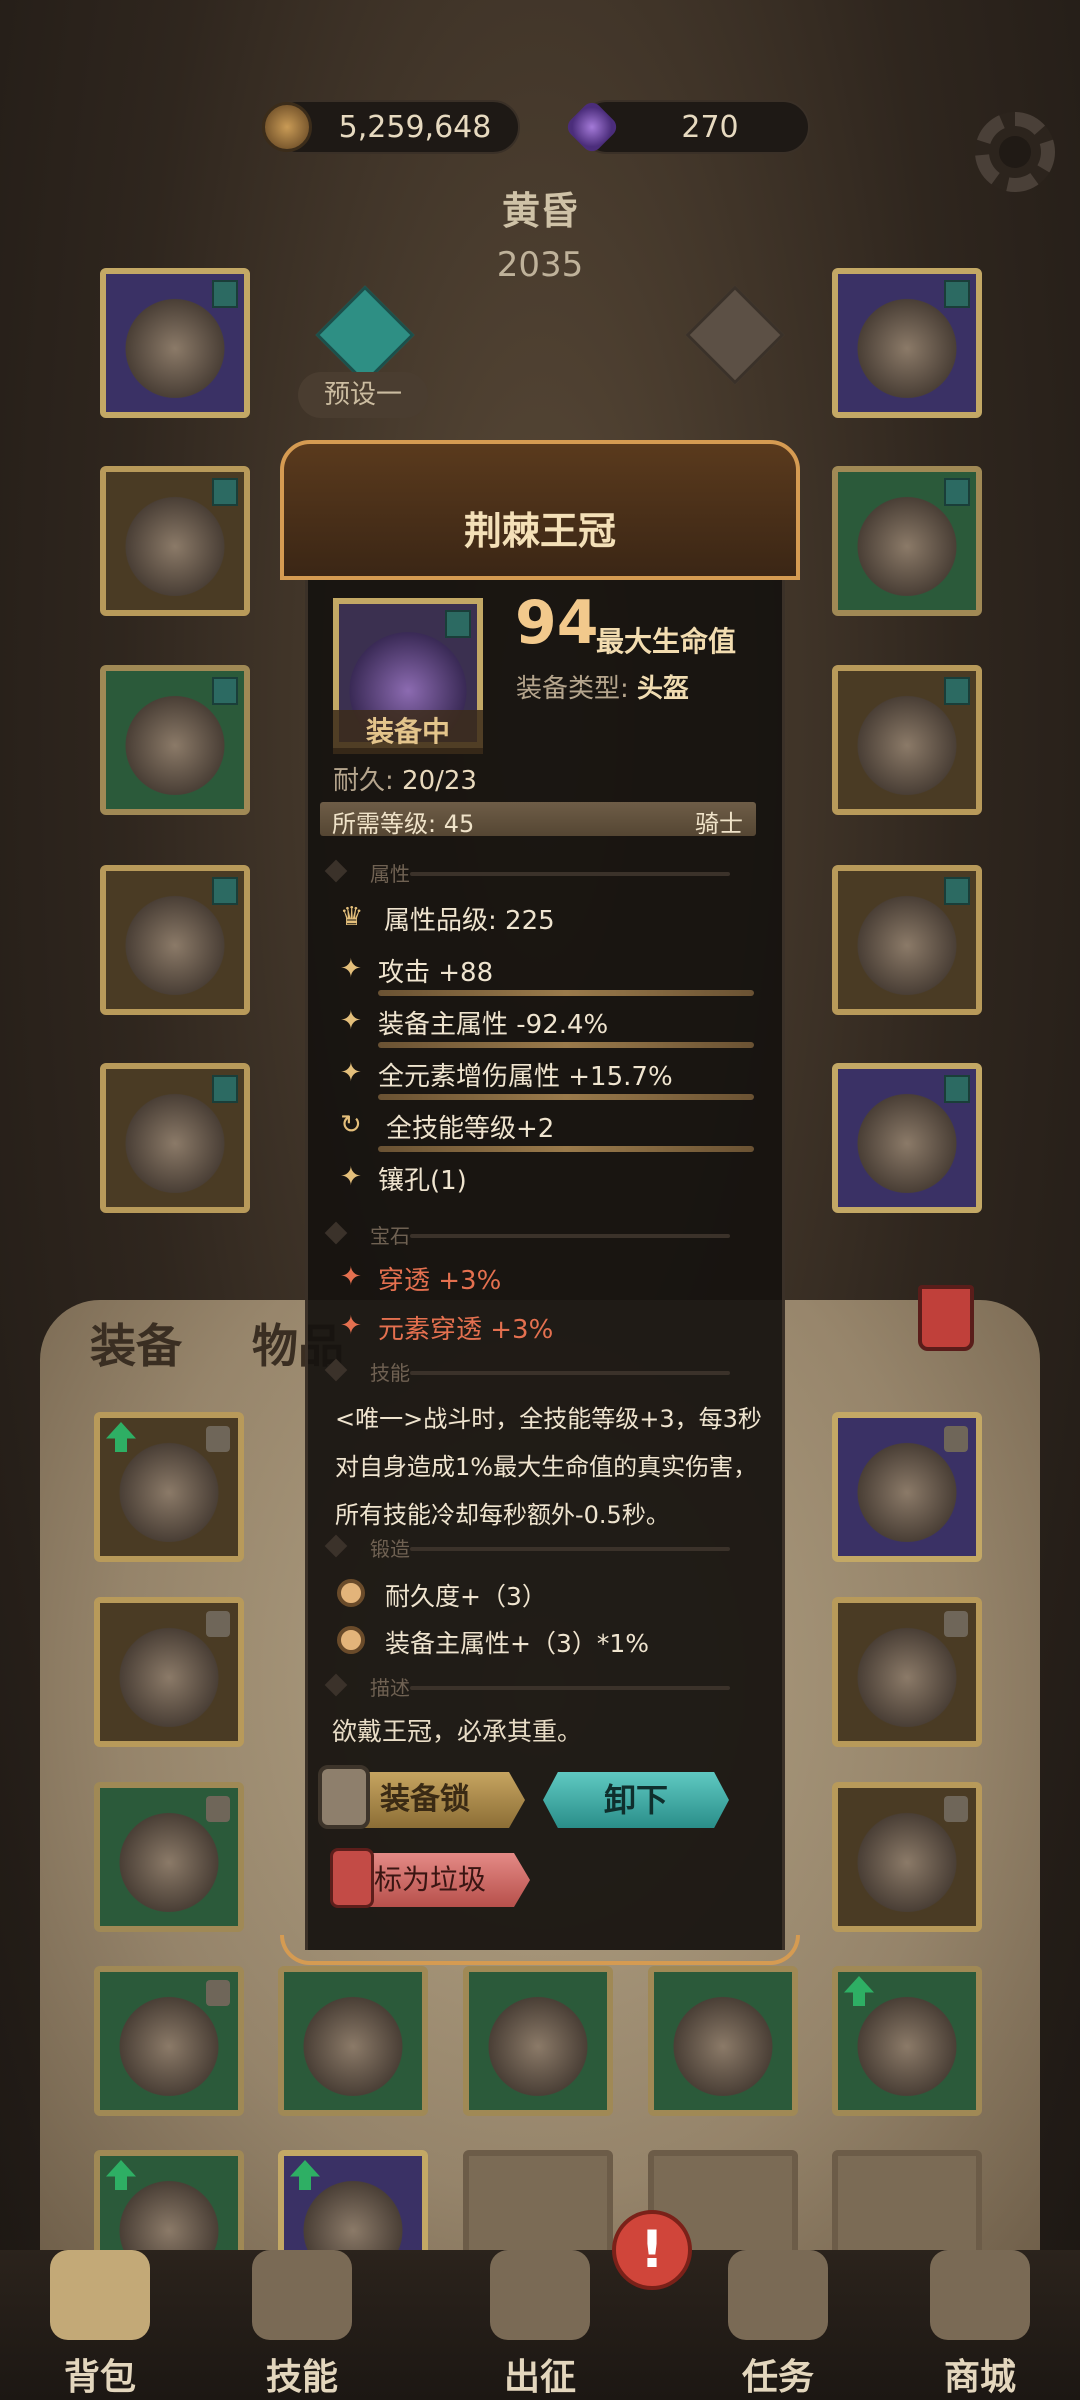 The image size is (1080, 2400). Describe the element at coordinates (907, 1138) in the screenshot. I see `equip-slot-offhand` at that location.